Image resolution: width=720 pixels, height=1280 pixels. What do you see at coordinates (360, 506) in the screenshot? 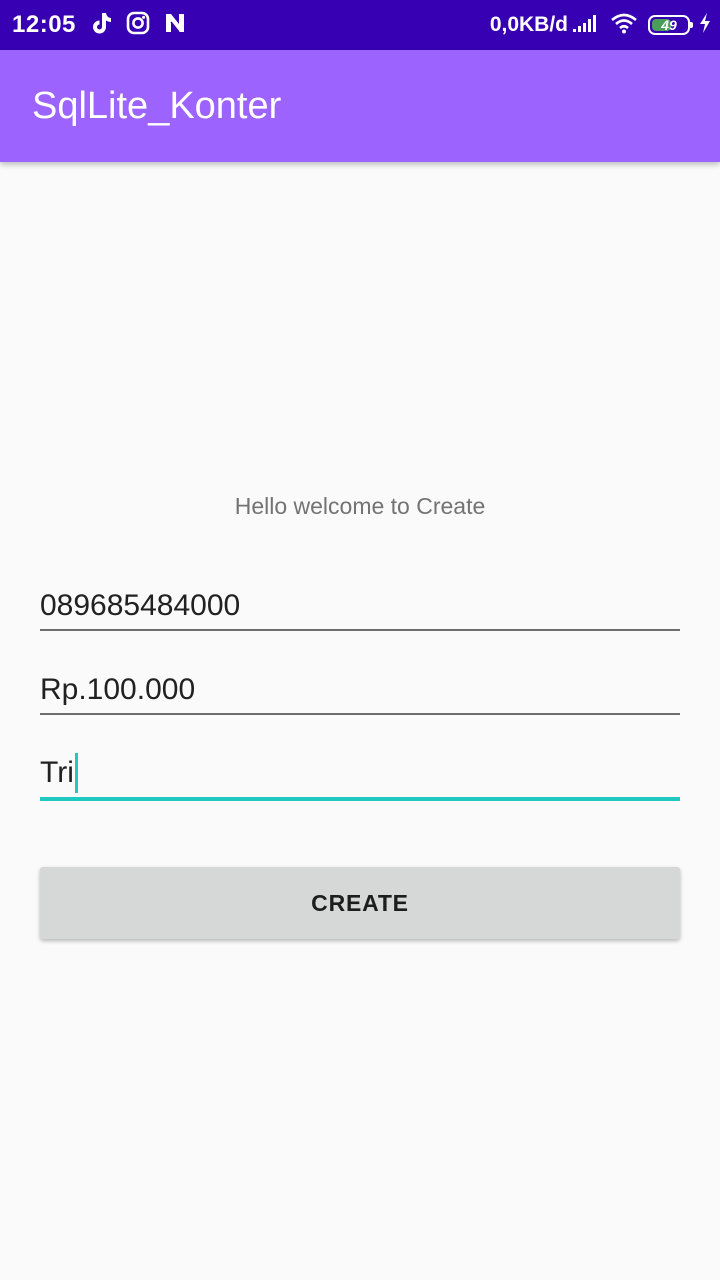
I see `welcome-text: Hello welcome to Create` at bounding box center [360, 506].